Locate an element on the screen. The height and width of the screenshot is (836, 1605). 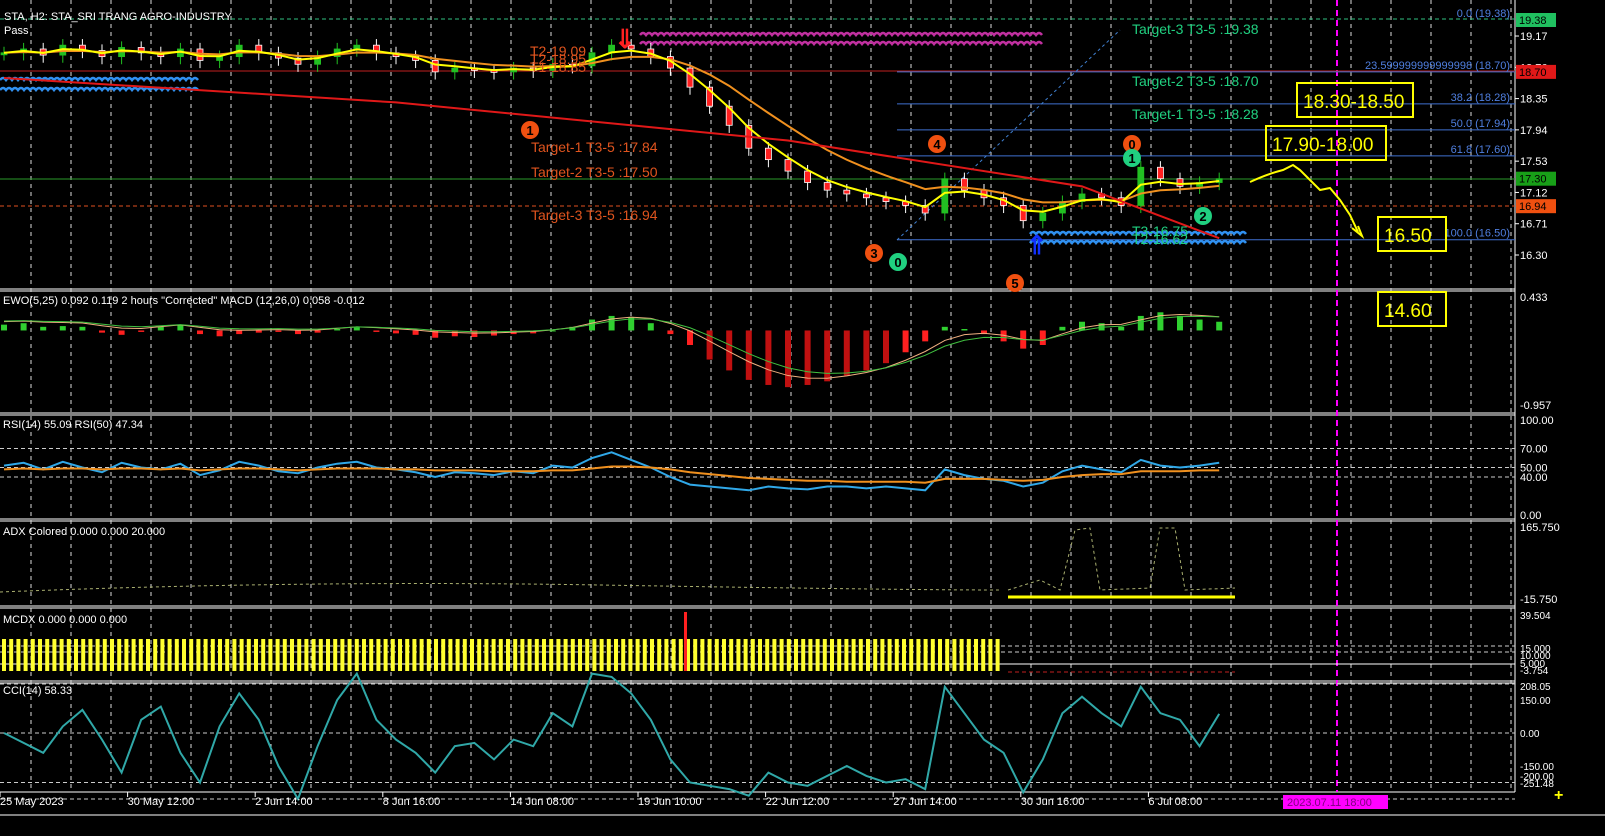
ewo-tick-label: -0.957 is located at coordinates (1535, 406).